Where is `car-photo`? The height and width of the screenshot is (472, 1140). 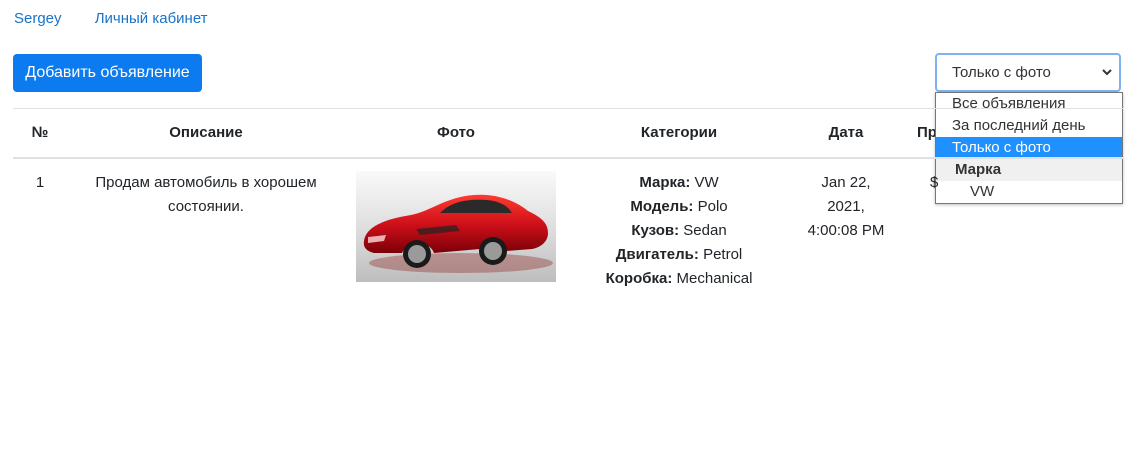
car-photo is located at coordinates (456, 226).